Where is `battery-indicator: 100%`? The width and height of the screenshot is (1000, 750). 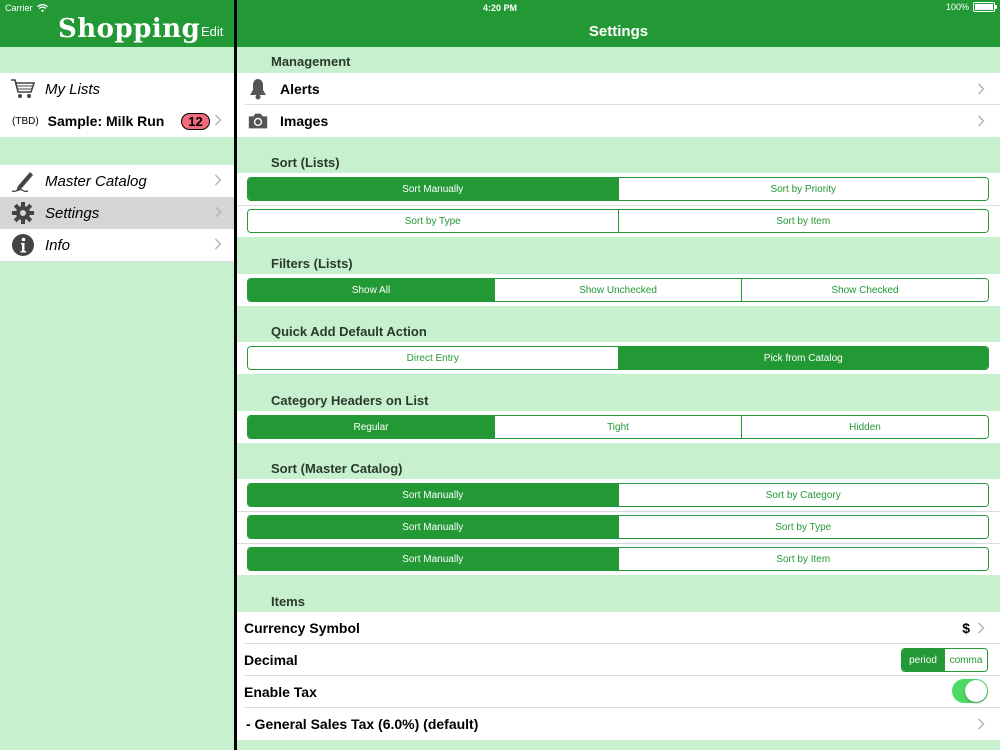 battery-indicator: 100% is located at coordinates (971, 7).